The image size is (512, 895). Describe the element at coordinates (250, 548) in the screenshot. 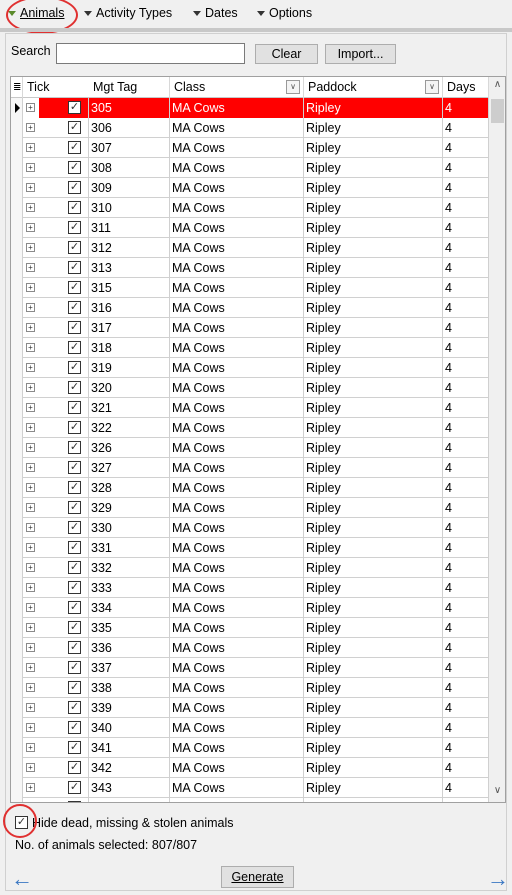

I see `table-row: + ✓ 331 MA Cows Ripley 4` at that location.